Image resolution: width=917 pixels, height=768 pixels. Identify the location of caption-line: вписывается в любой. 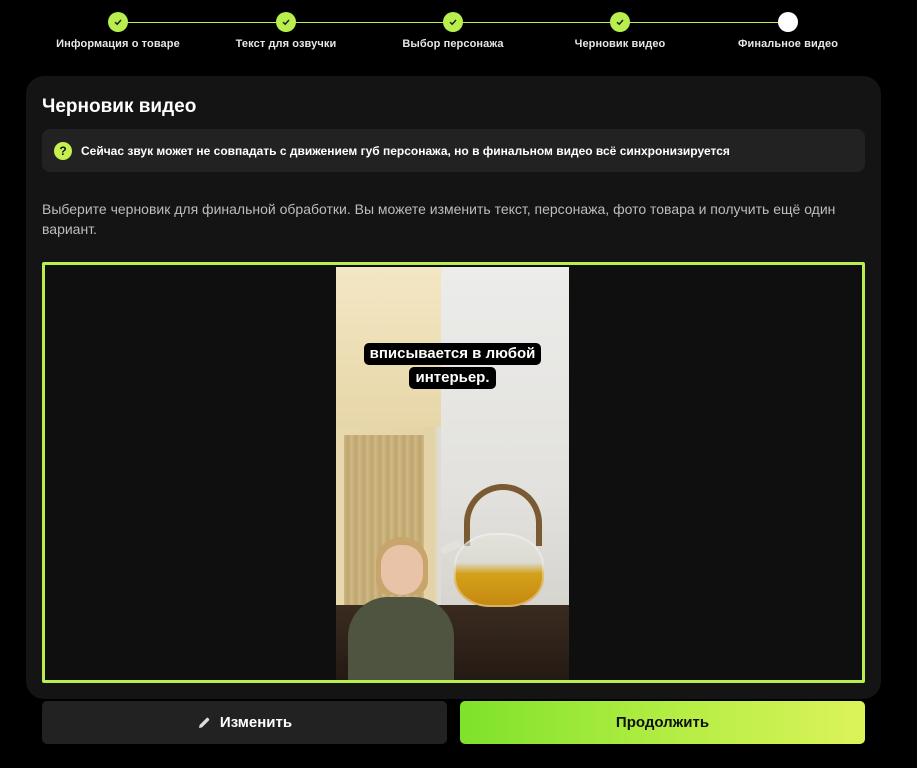
(452, 354).